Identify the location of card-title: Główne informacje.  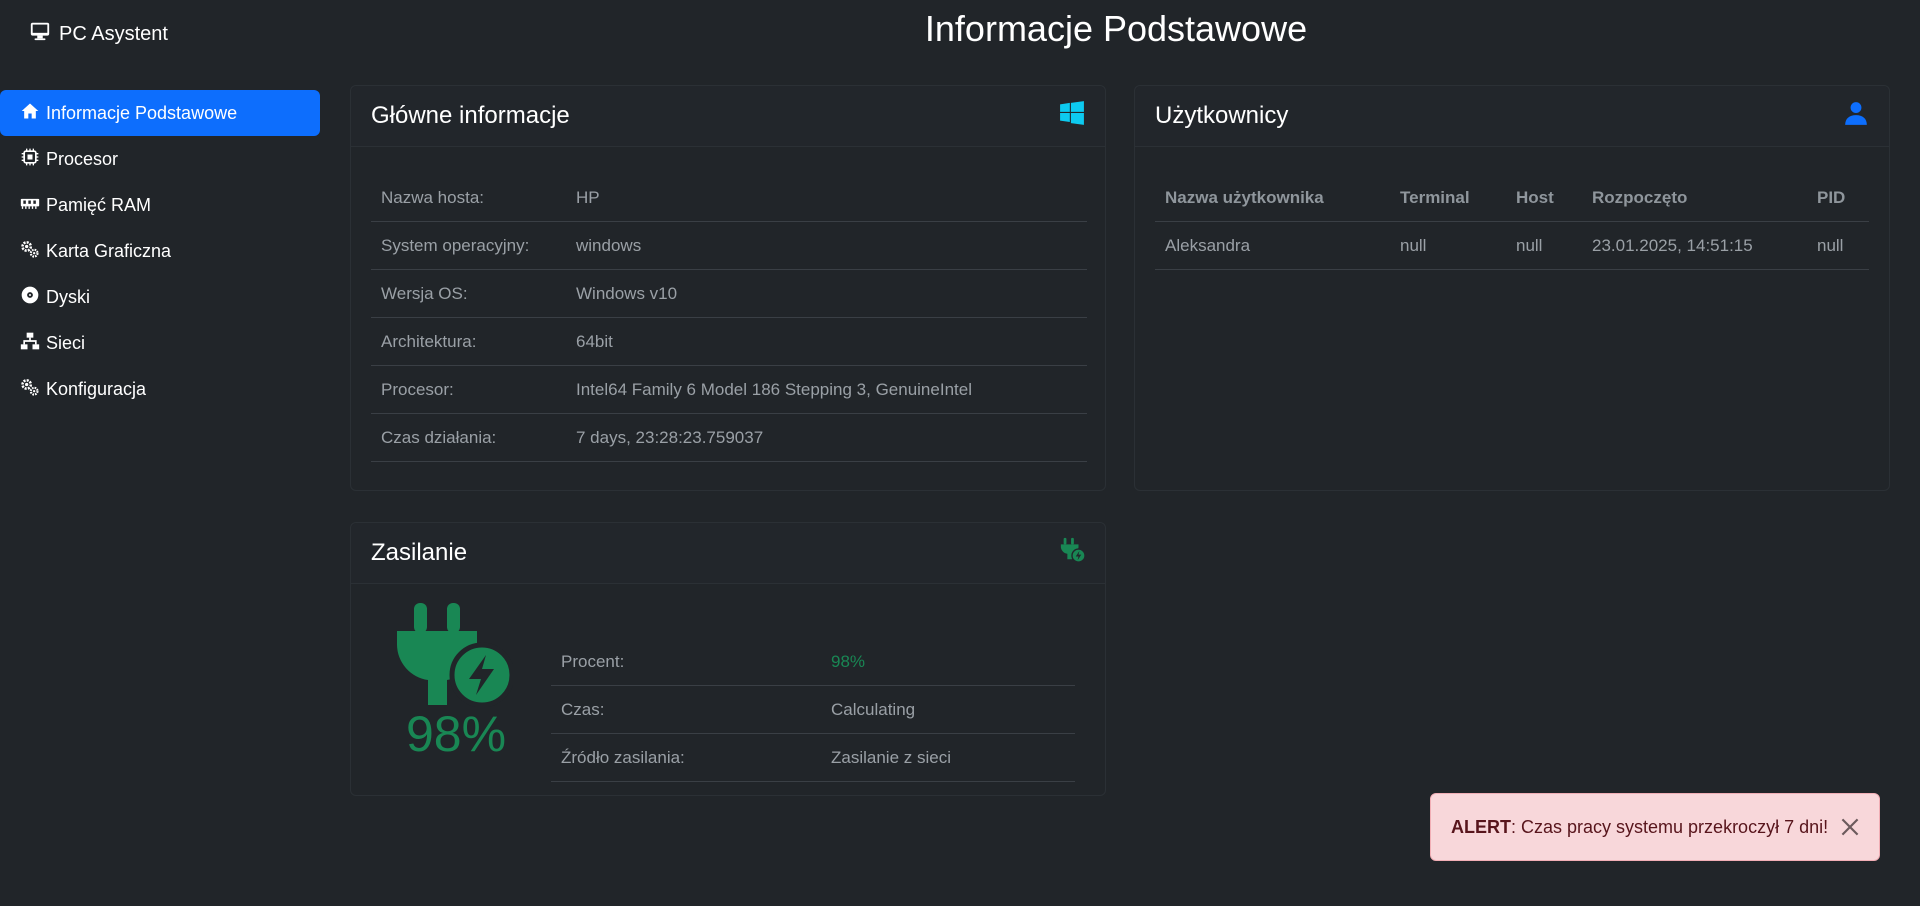
(470, 115).